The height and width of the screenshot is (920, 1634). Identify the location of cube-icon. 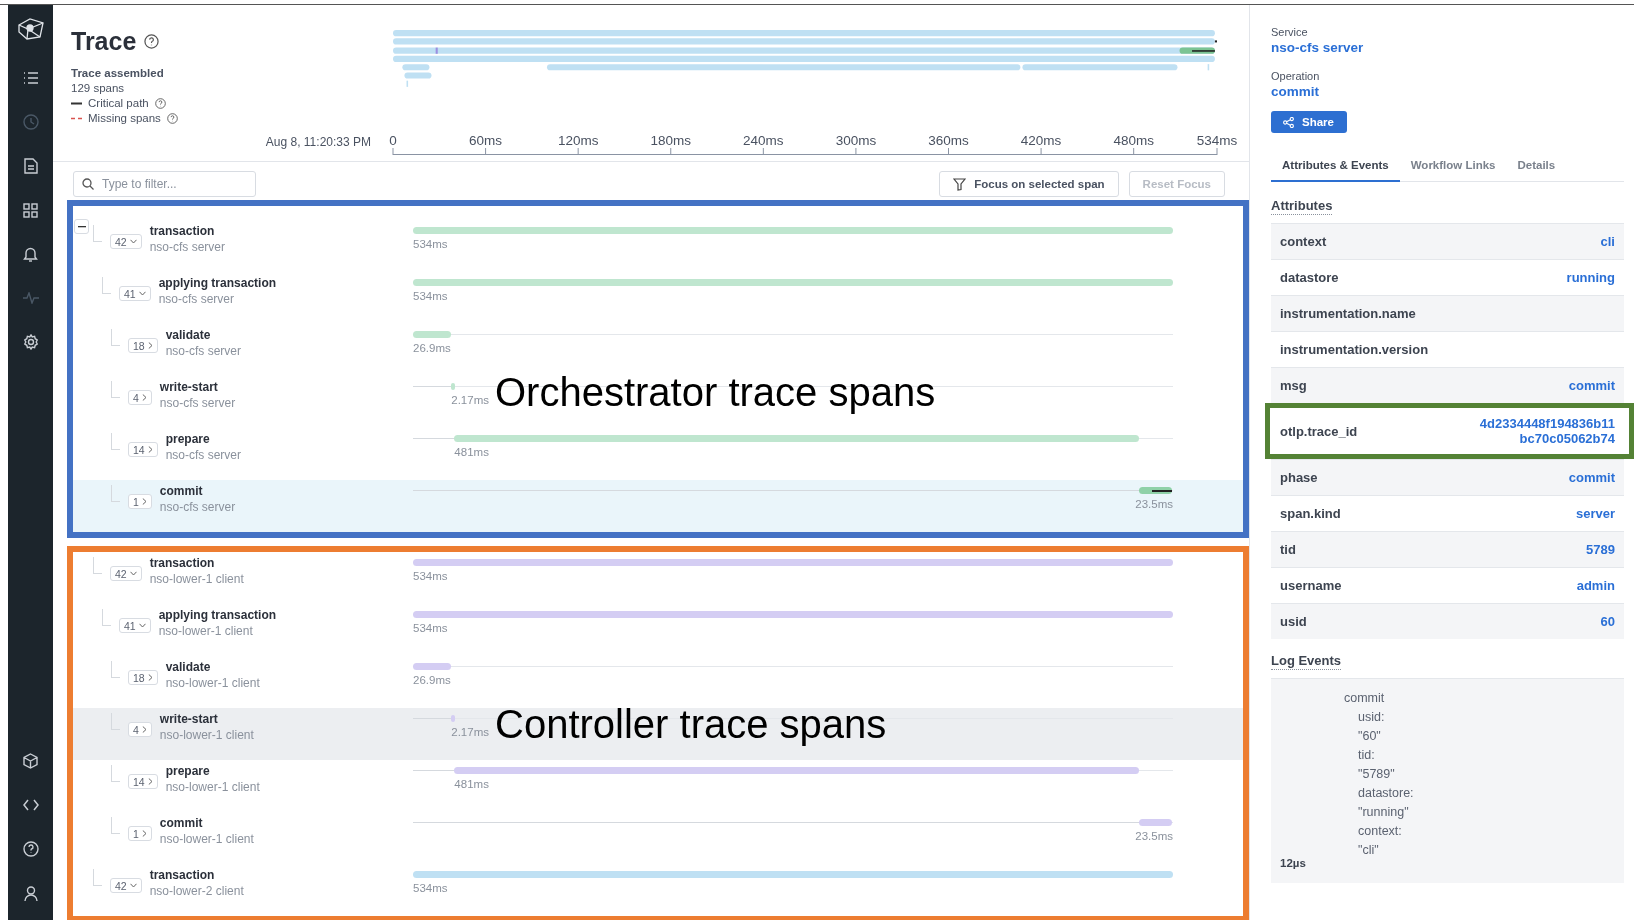
(30, 761).